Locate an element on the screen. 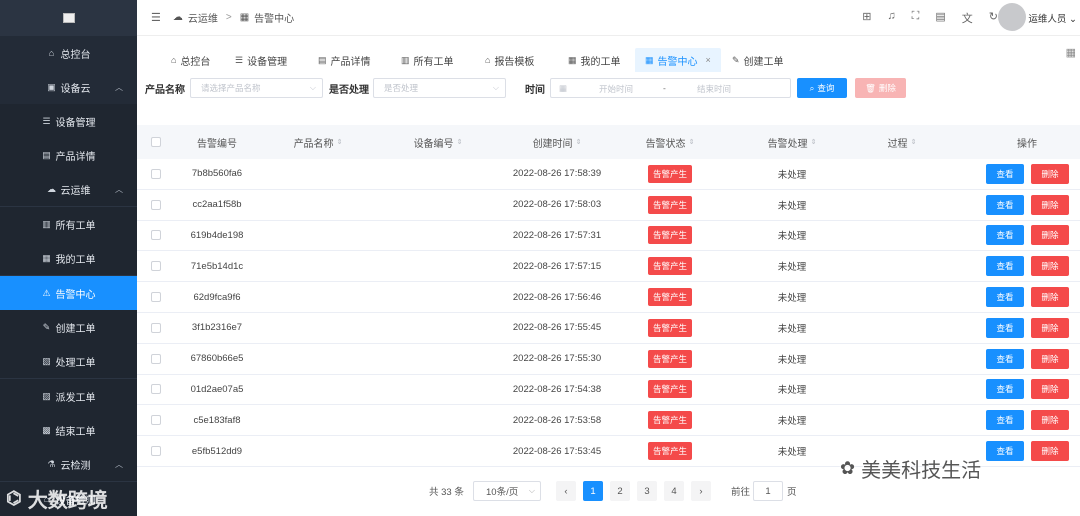 The height and width of the screenshot is (516, 1080). sidebar-item-product-detail: ▤ 产品详情 is located at coordinates (68, 155).